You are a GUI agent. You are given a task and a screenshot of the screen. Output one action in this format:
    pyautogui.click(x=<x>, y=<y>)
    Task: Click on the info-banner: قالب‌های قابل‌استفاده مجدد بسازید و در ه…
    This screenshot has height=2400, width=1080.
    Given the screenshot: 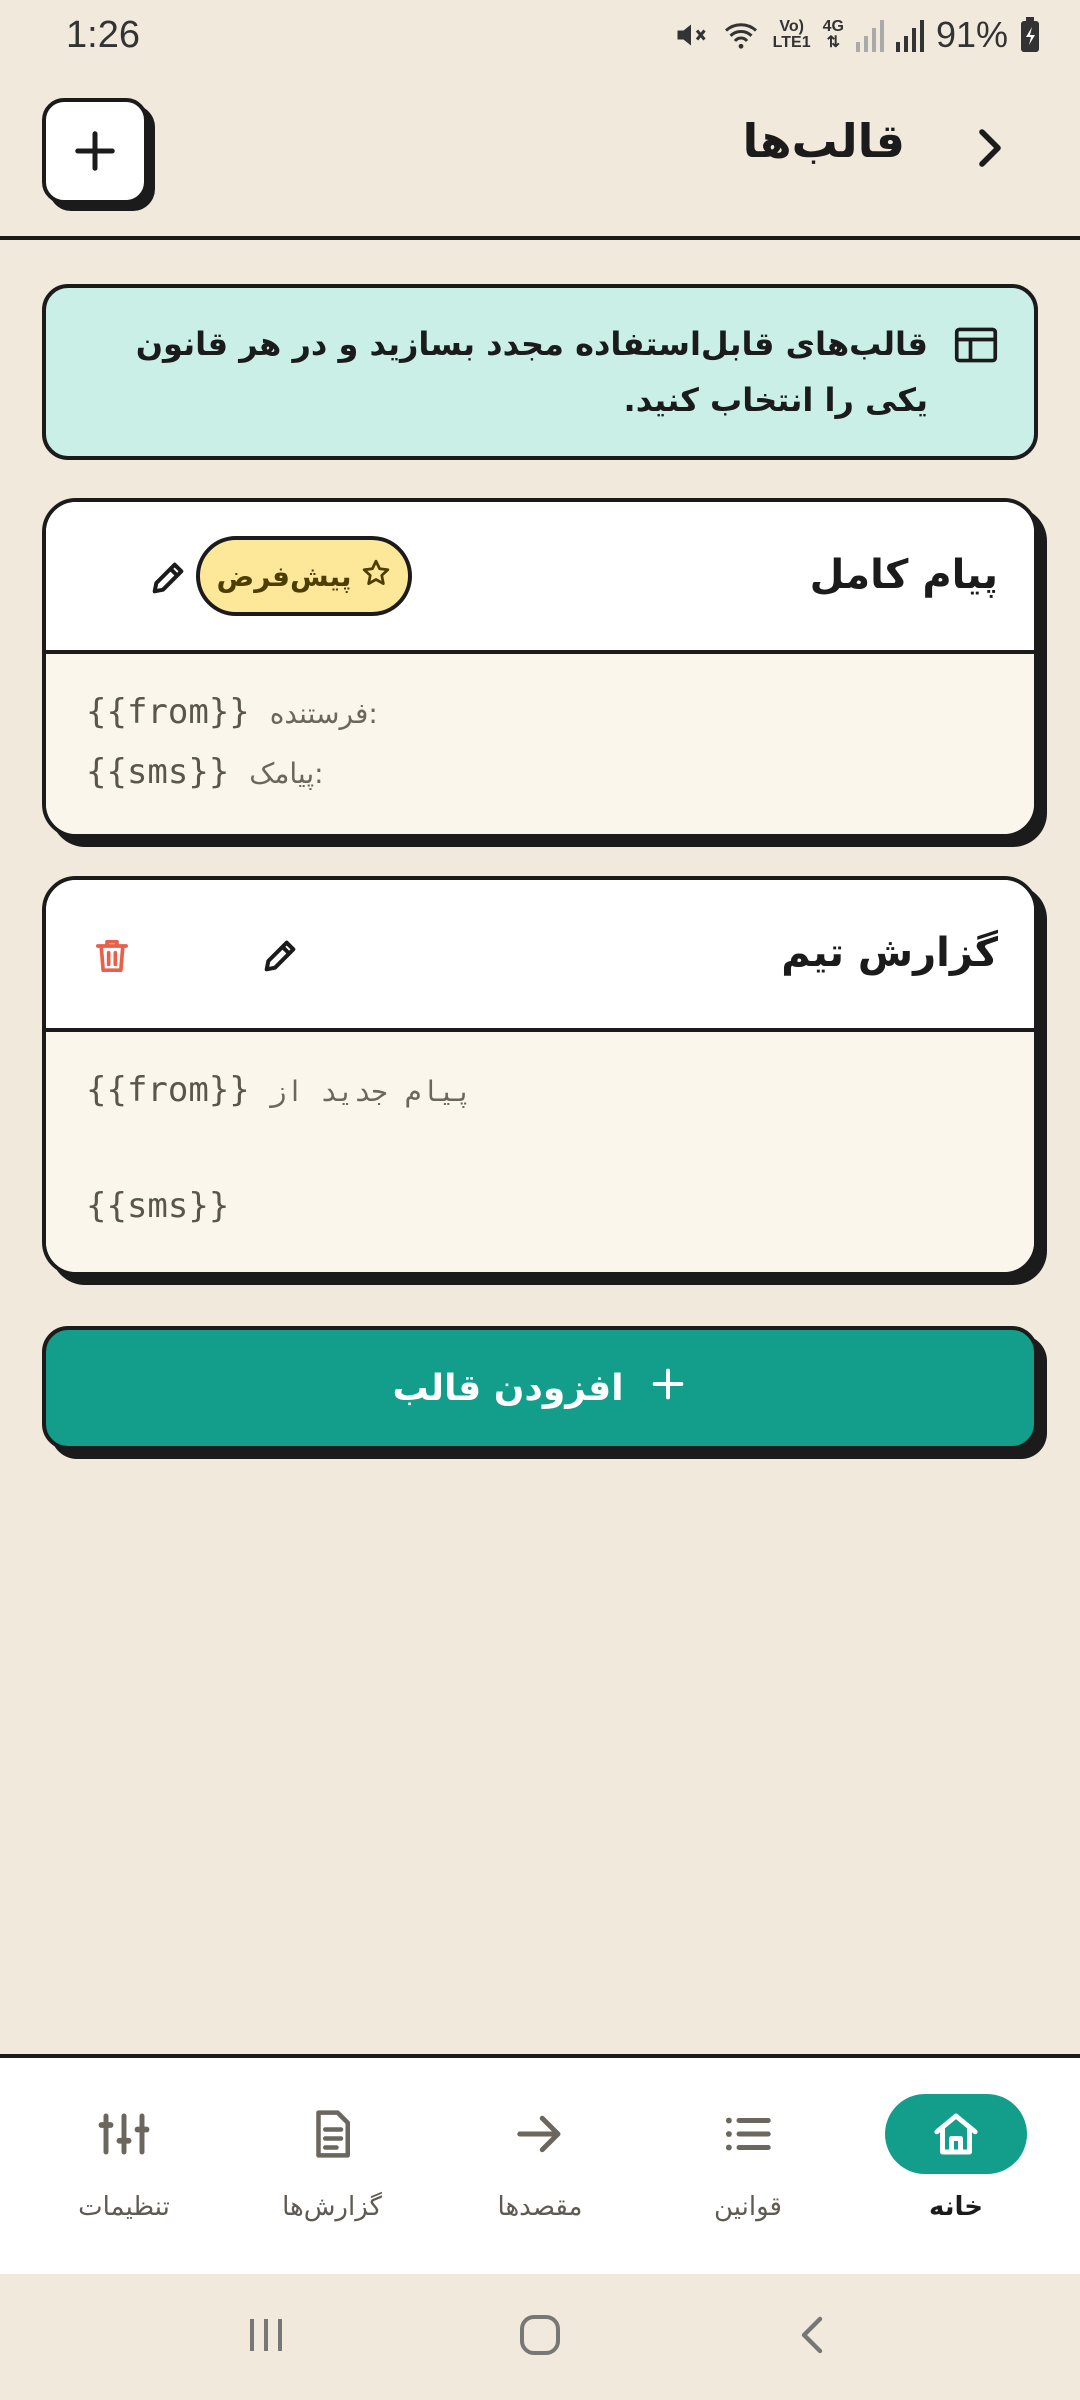 What is the action you would take?
    pyautogui.click(x=540, y=372)
    